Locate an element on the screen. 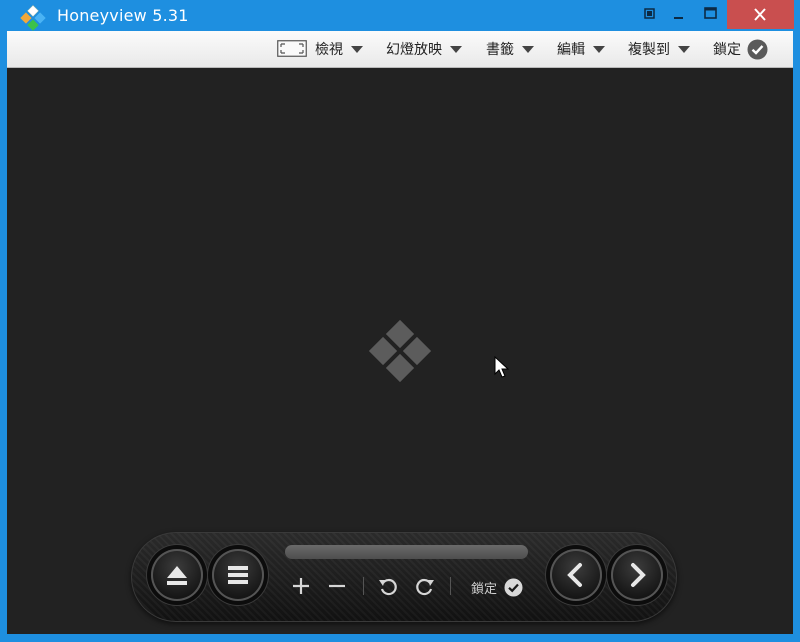 The image size is (800, 642). hamburger-icon is located at coordinates (238, 575).